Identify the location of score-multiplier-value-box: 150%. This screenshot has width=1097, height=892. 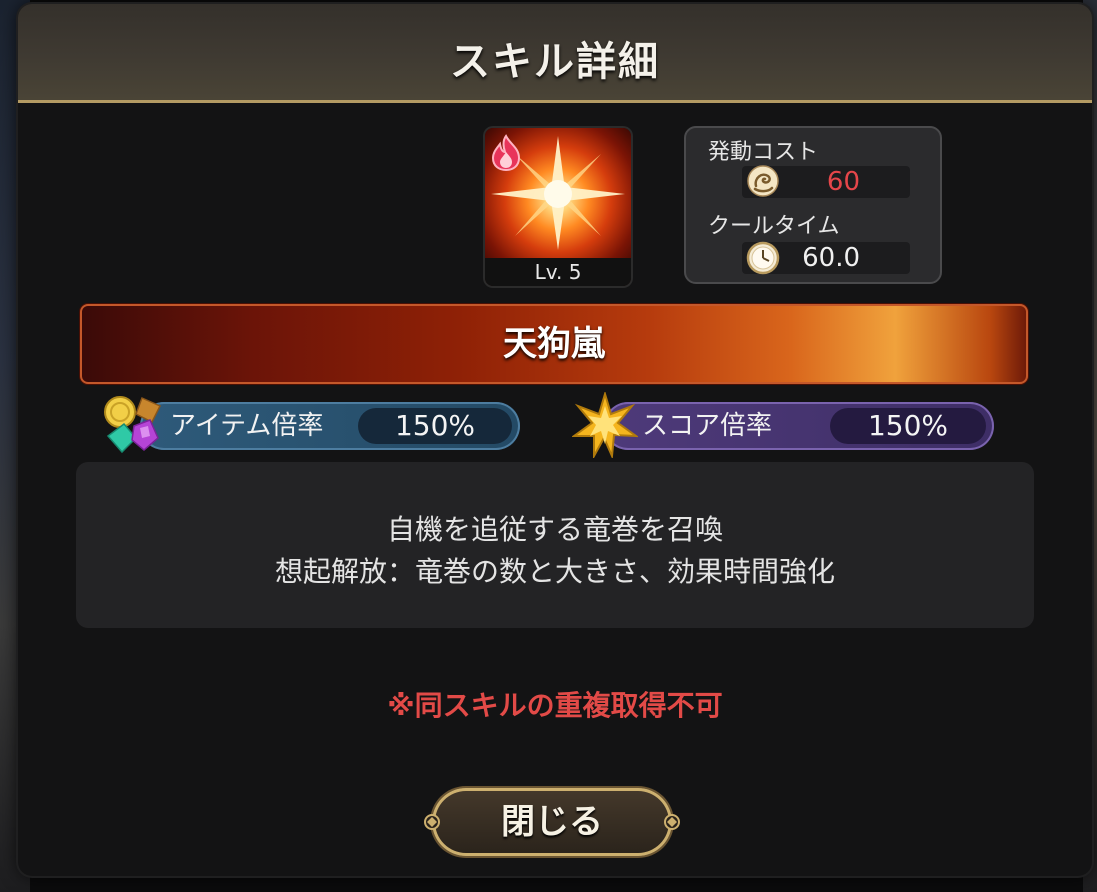
(908, 426).